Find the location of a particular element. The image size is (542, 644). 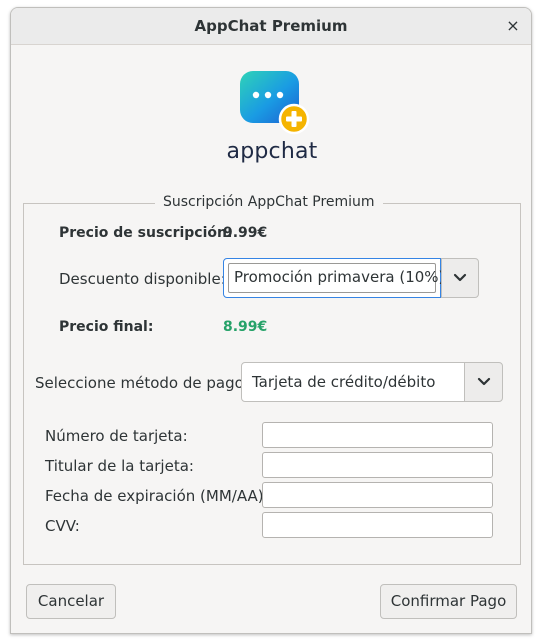

price-value: 9.99€ is located at coordinates (245, 233).